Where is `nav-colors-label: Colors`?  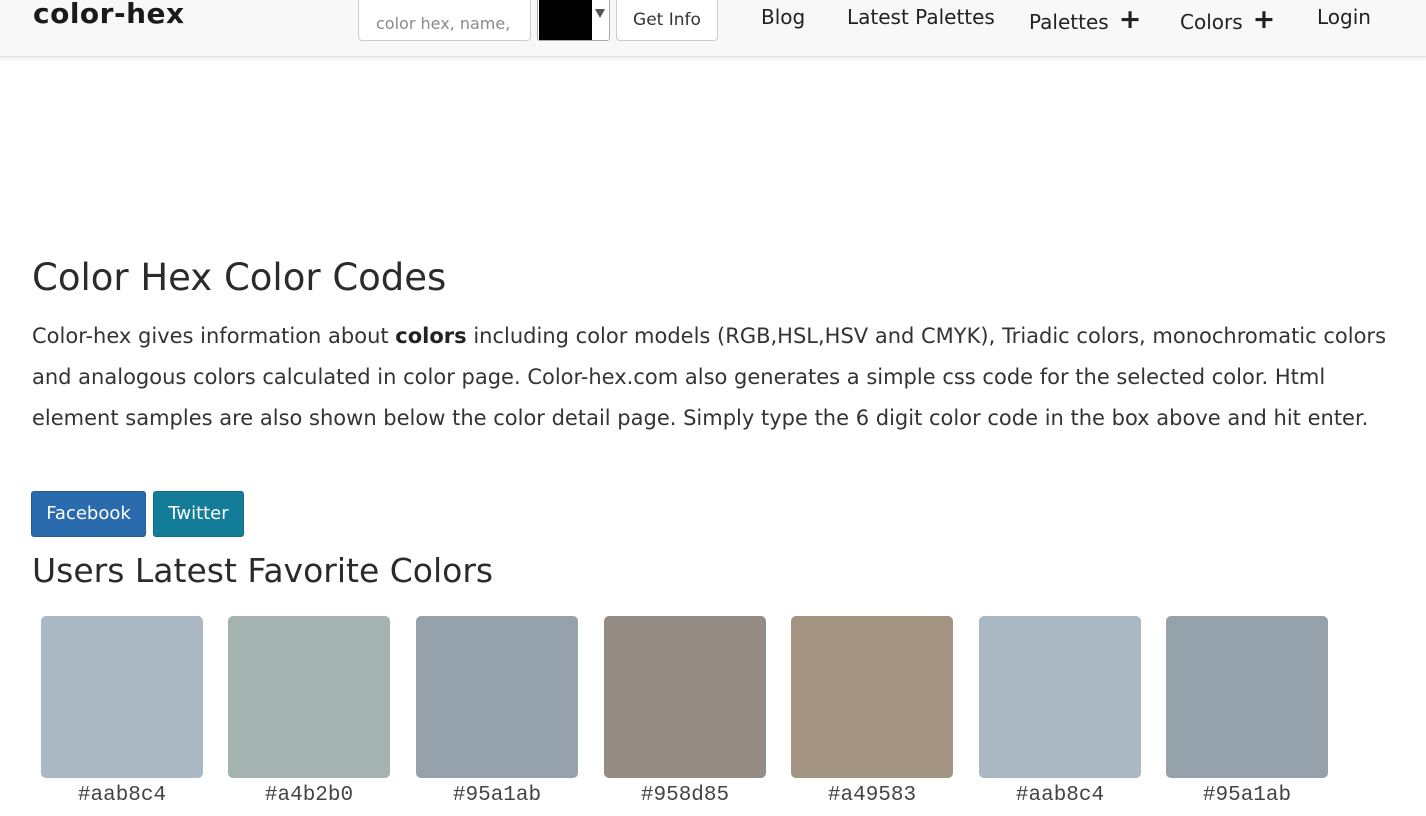 nav-colors-label: Colors is located at coordinates (1211, 22).